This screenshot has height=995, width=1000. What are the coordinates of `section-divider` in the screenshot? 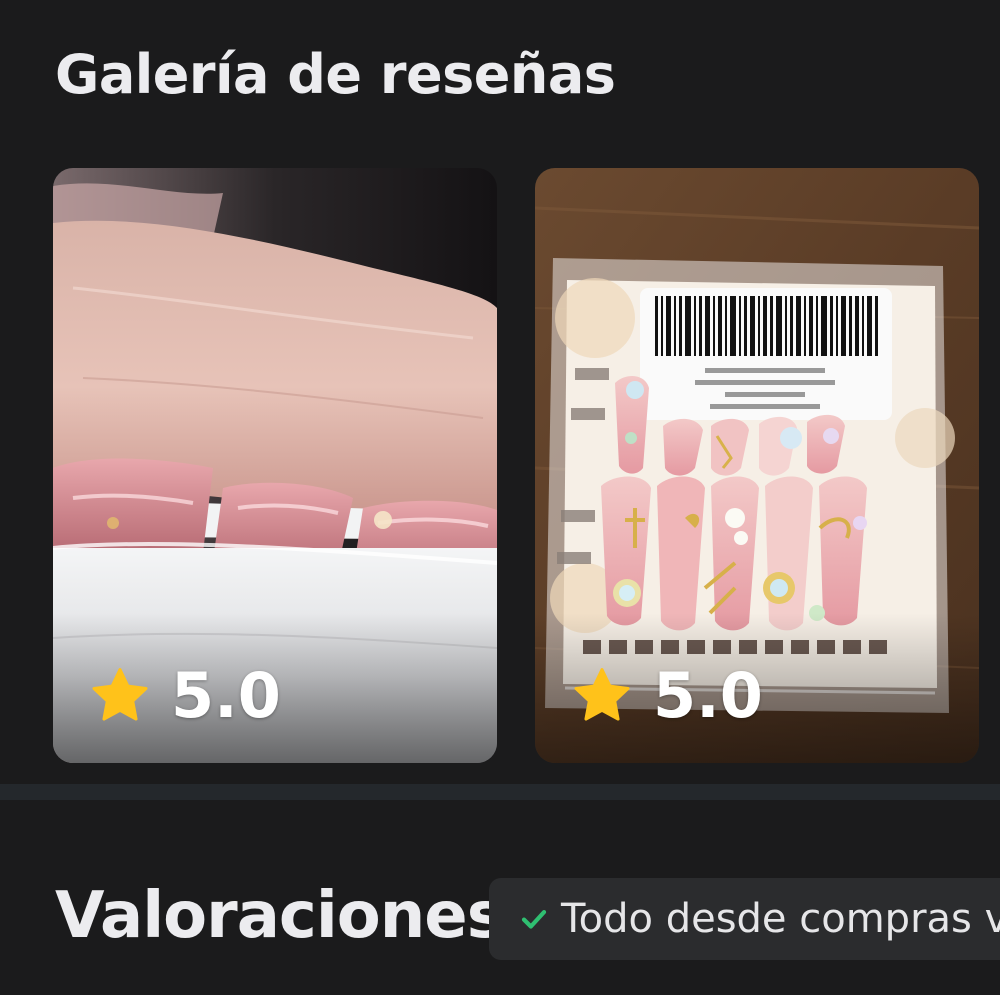 It's located at (500, 792).